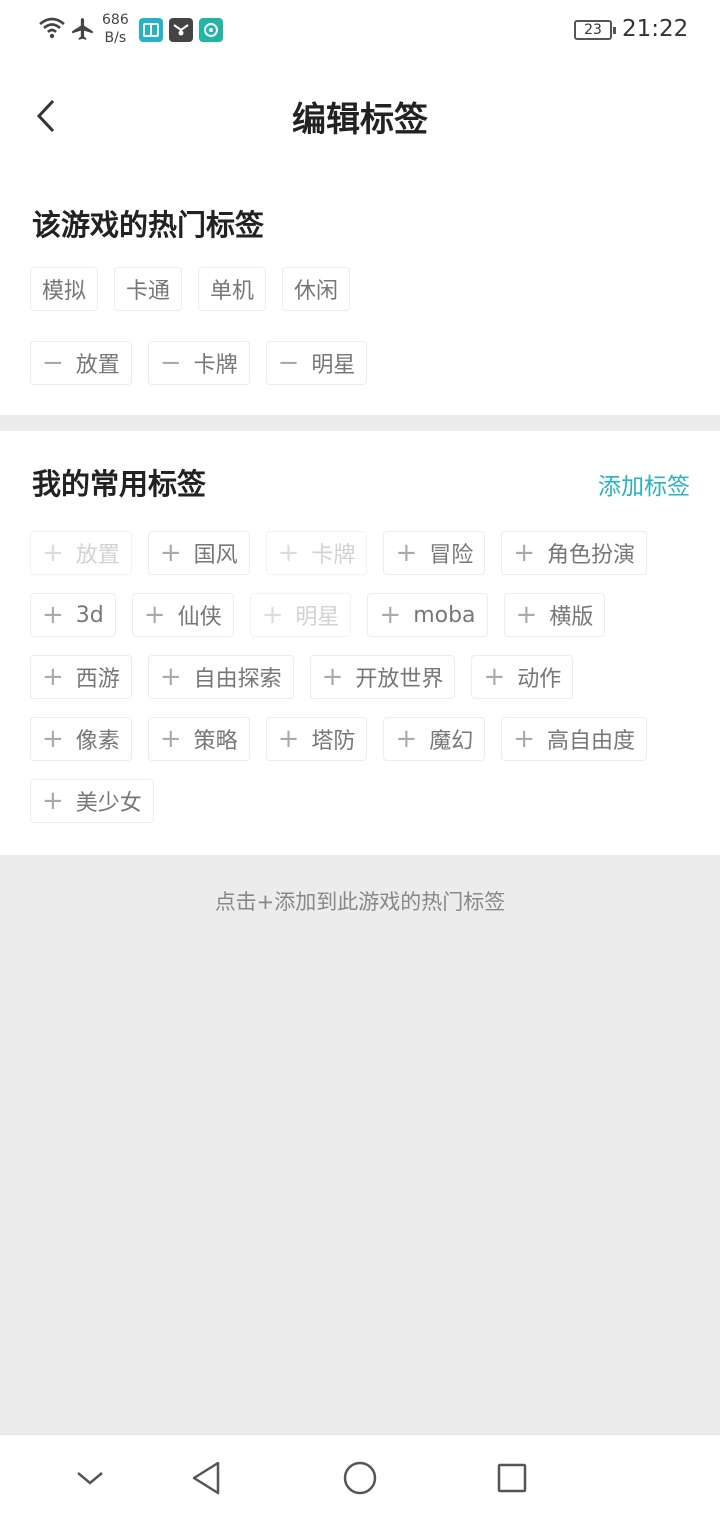  Describe the element at coordinates (83, 31) in the screenshot. I see `airplane-icon` at that location.